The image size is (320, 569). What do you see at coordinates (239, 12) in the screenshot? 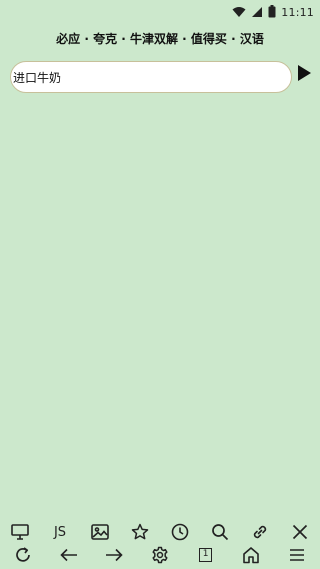
I see `wifi-icon` at bounding box center [239, 12].